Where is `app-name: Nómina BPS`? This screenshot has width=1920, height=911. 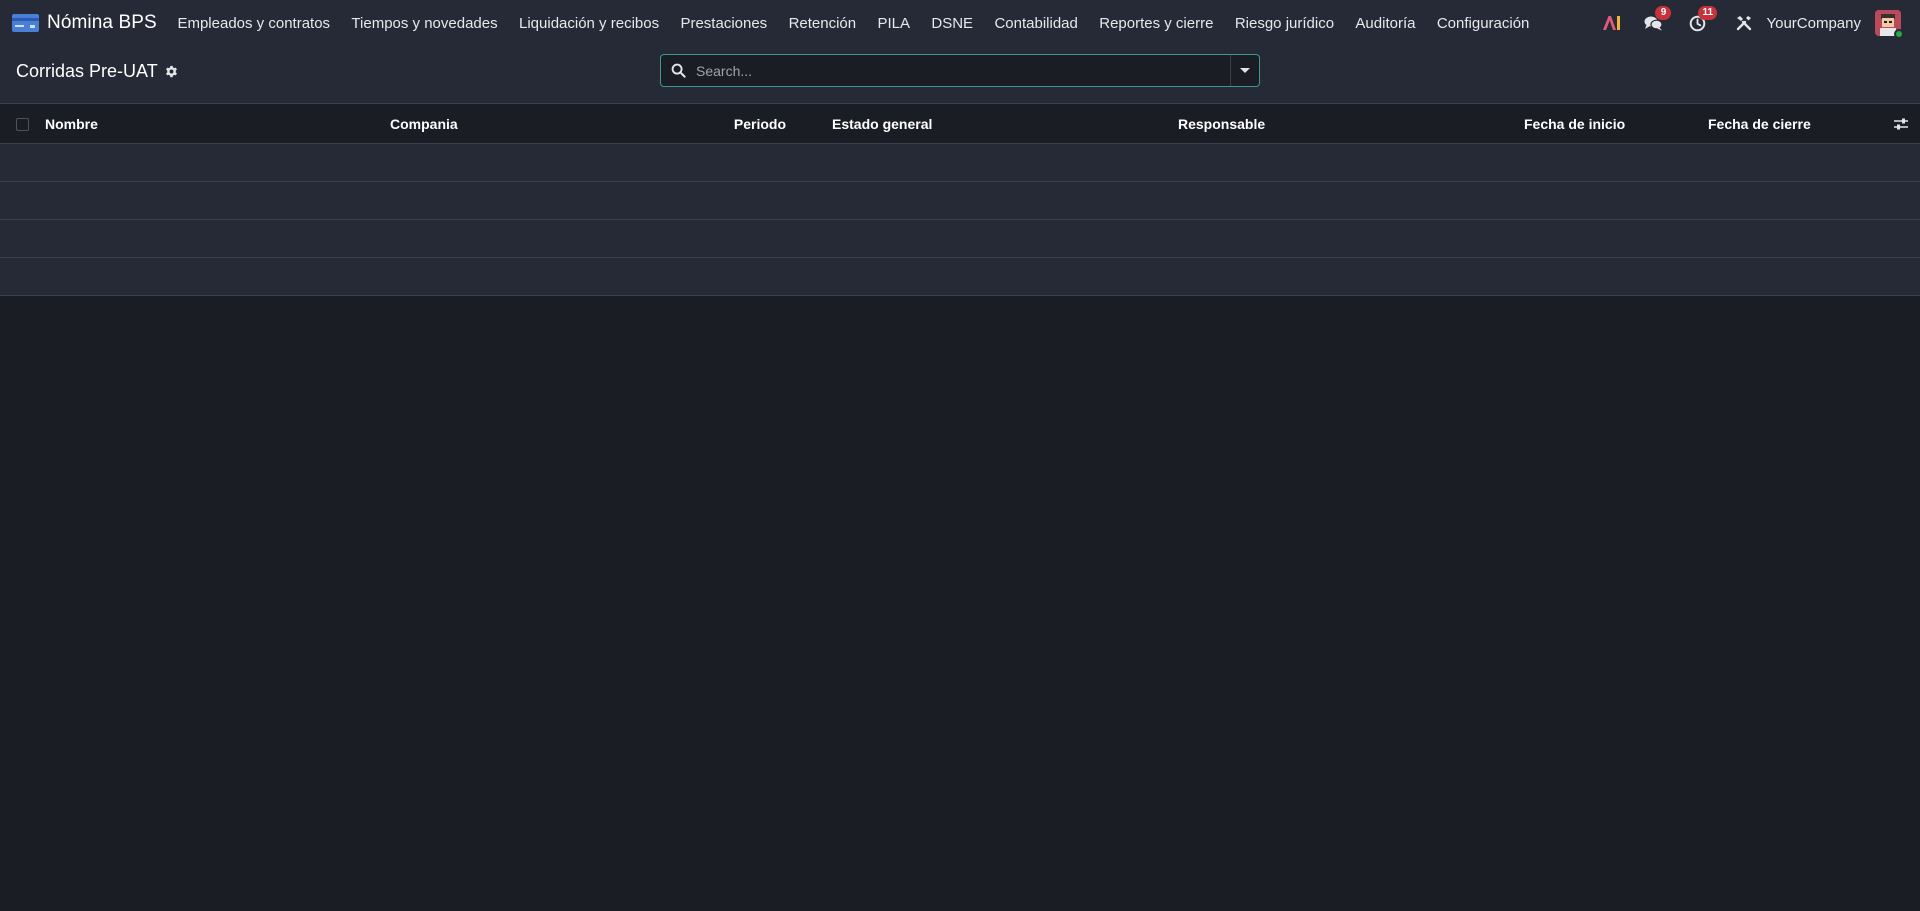
app-name: Nómina BPS is located at coordinates (102, 22).